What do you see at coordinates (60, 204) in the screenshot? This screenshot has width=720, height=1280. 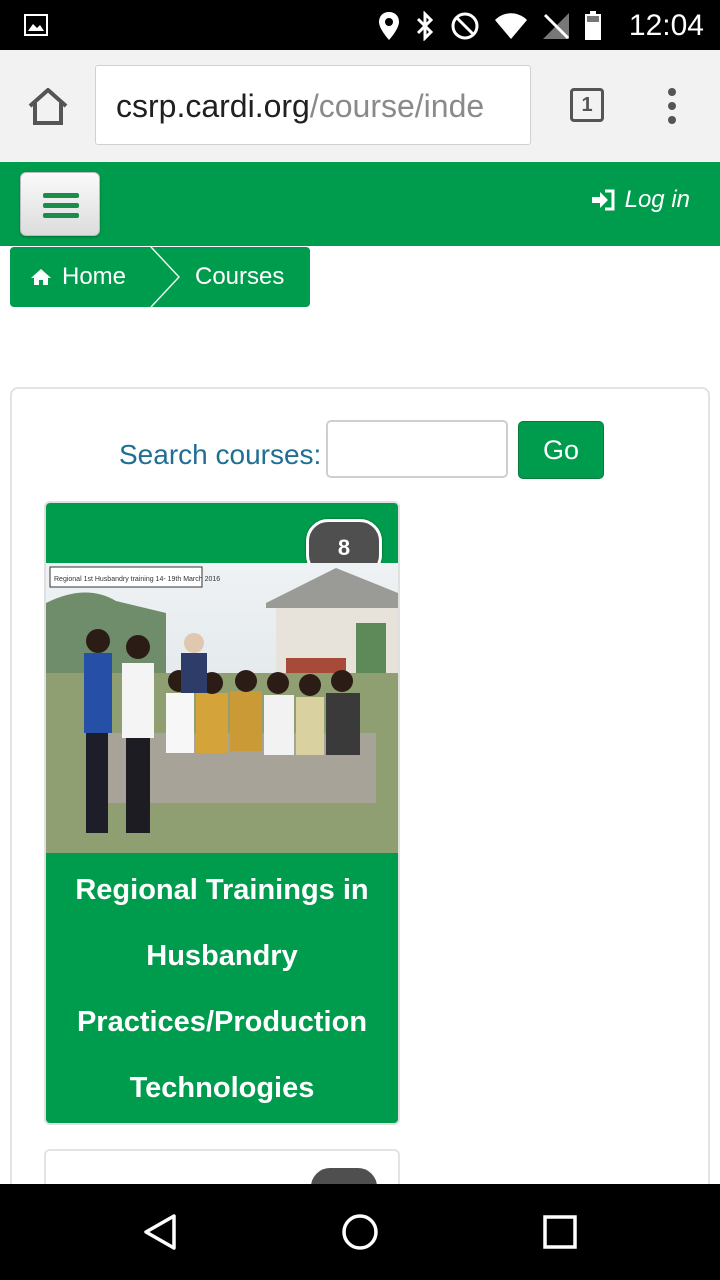 I see `hamburger-icon` at bounding box center [60, 204].